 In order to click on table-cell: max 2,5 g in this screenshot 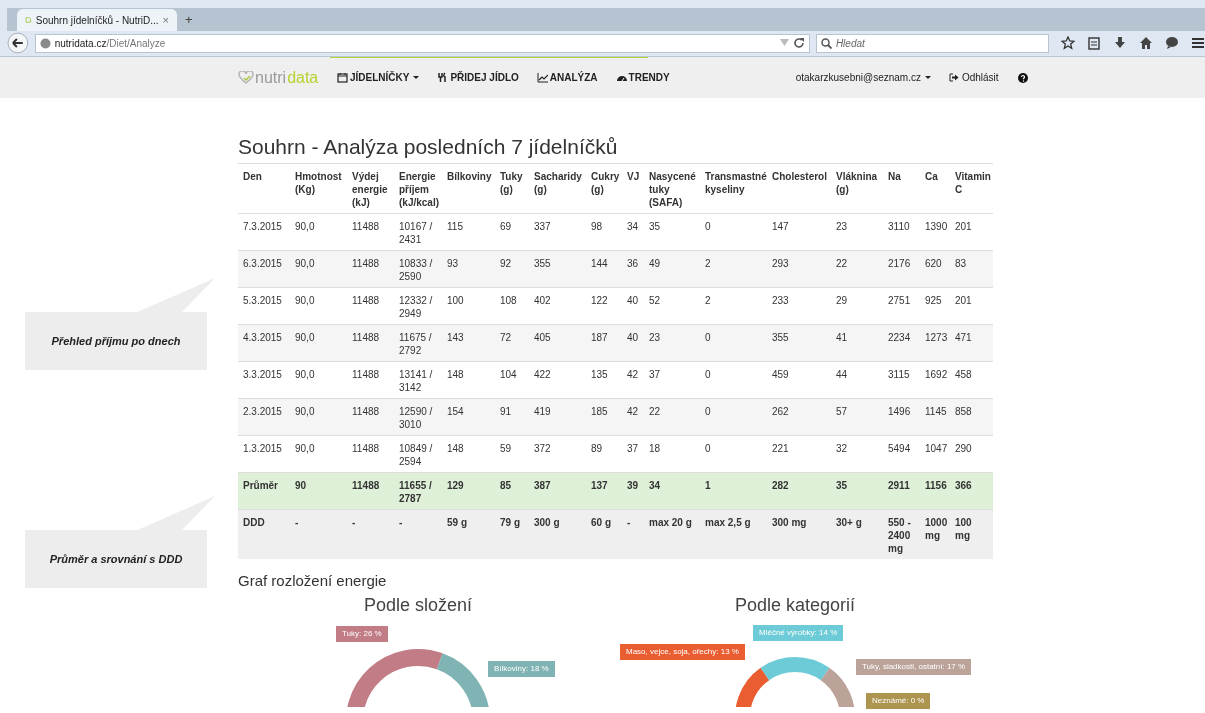, I will do `click(733, 534)`.